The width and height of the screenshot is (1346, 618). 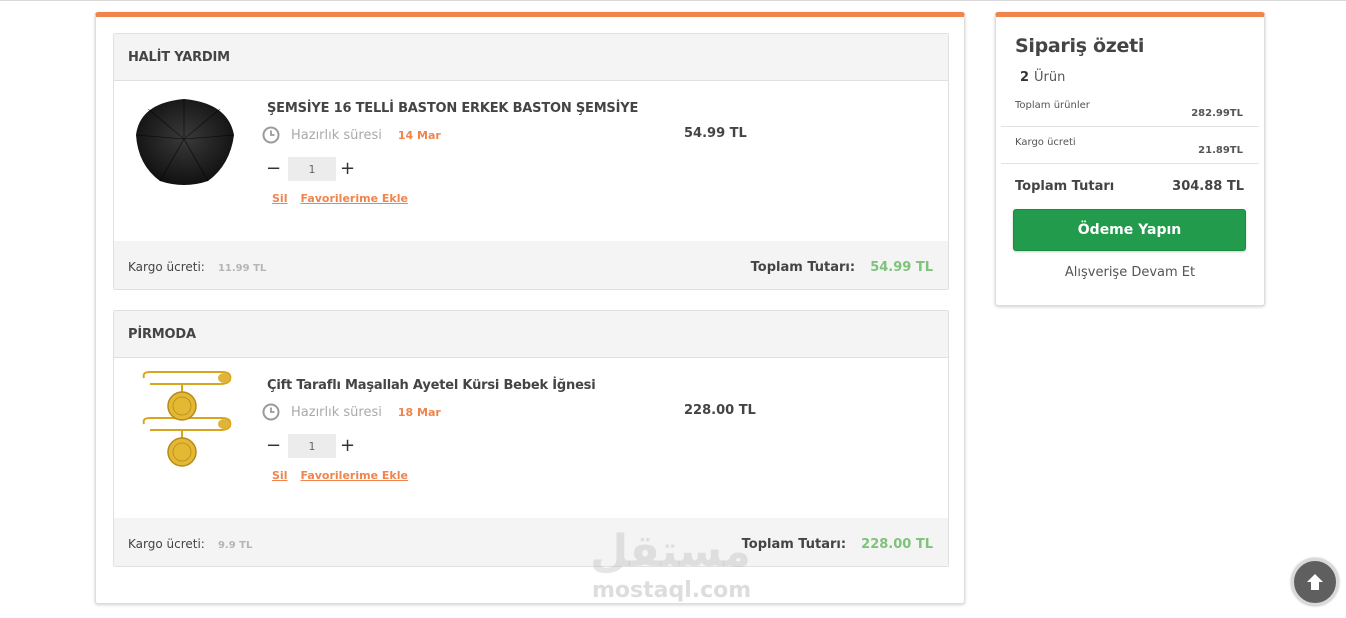 What do you see at coordinates (1052, 105) in the screenshot?
I see `products-total-label: Toplam ürünler` at bounding box center [1052, 105].